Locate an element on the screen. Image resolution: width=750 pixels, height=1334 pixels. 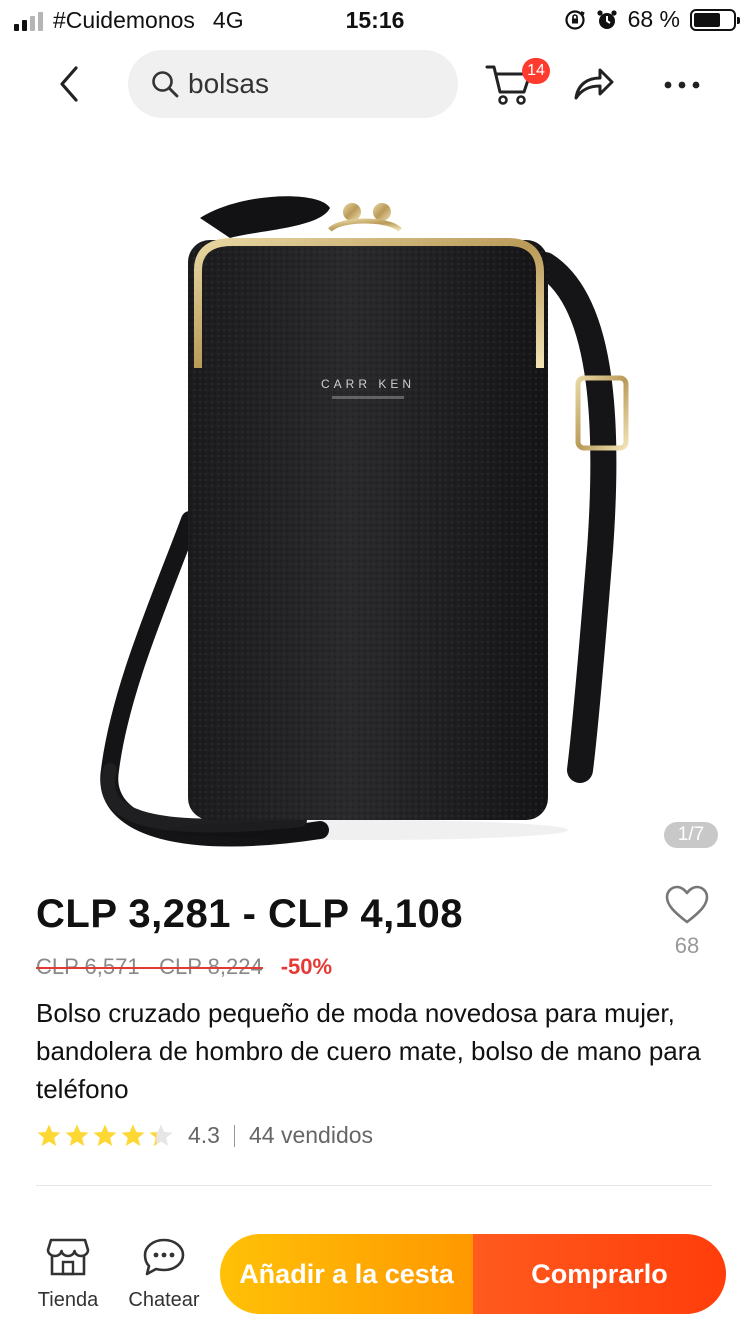
share-icon is located at coordinates (594, 84).